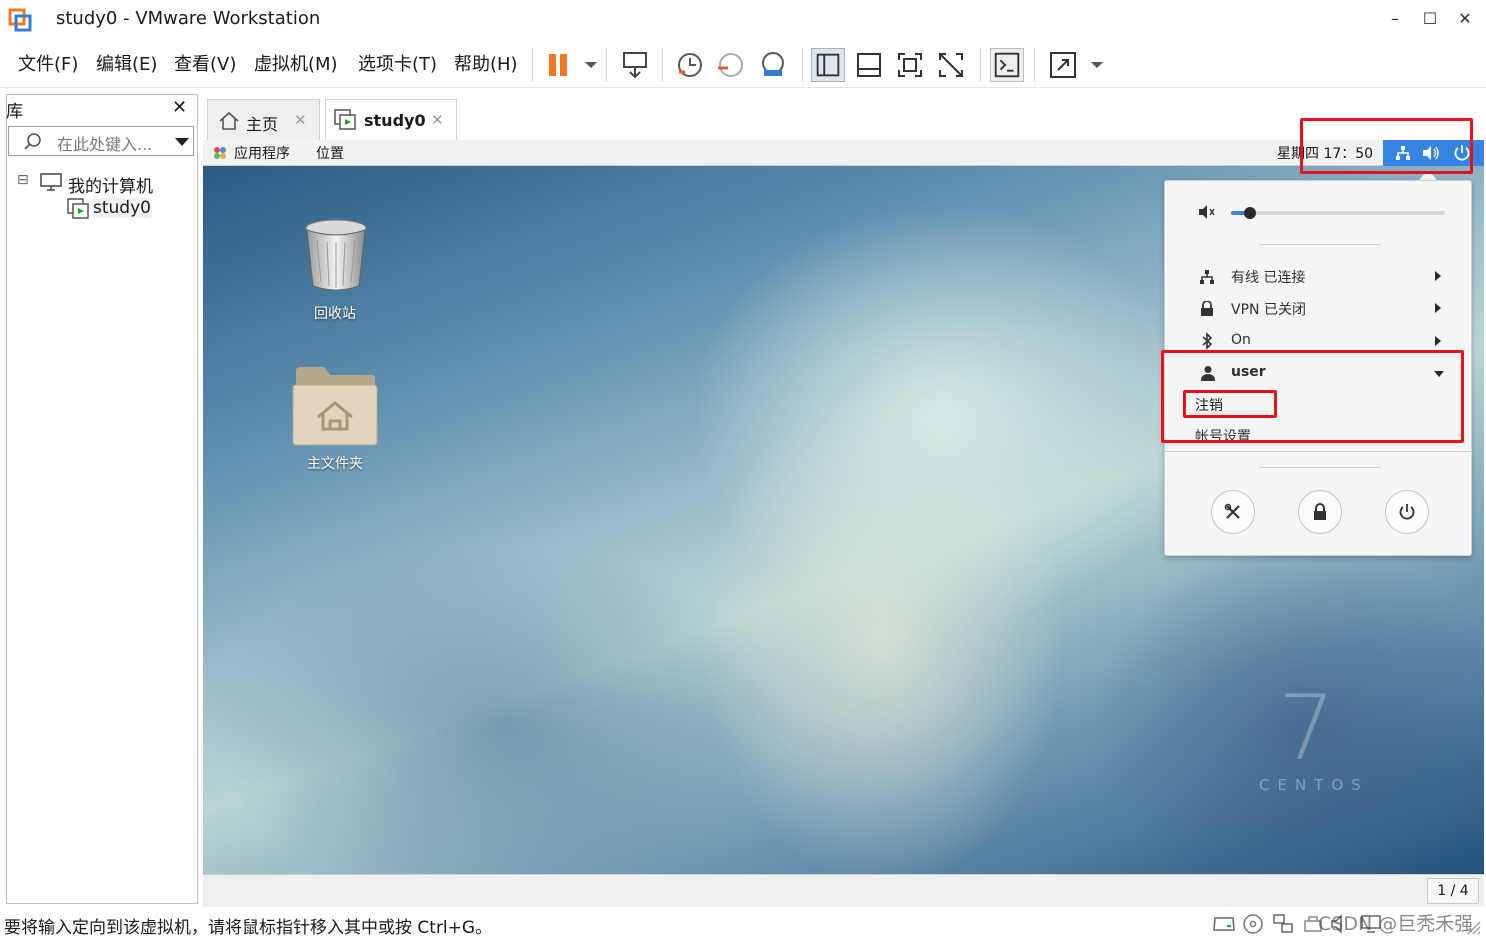 The width and height of the screenshot is (1486, 940). I want to click on menu-view: 查看(V), so click(205, 63).